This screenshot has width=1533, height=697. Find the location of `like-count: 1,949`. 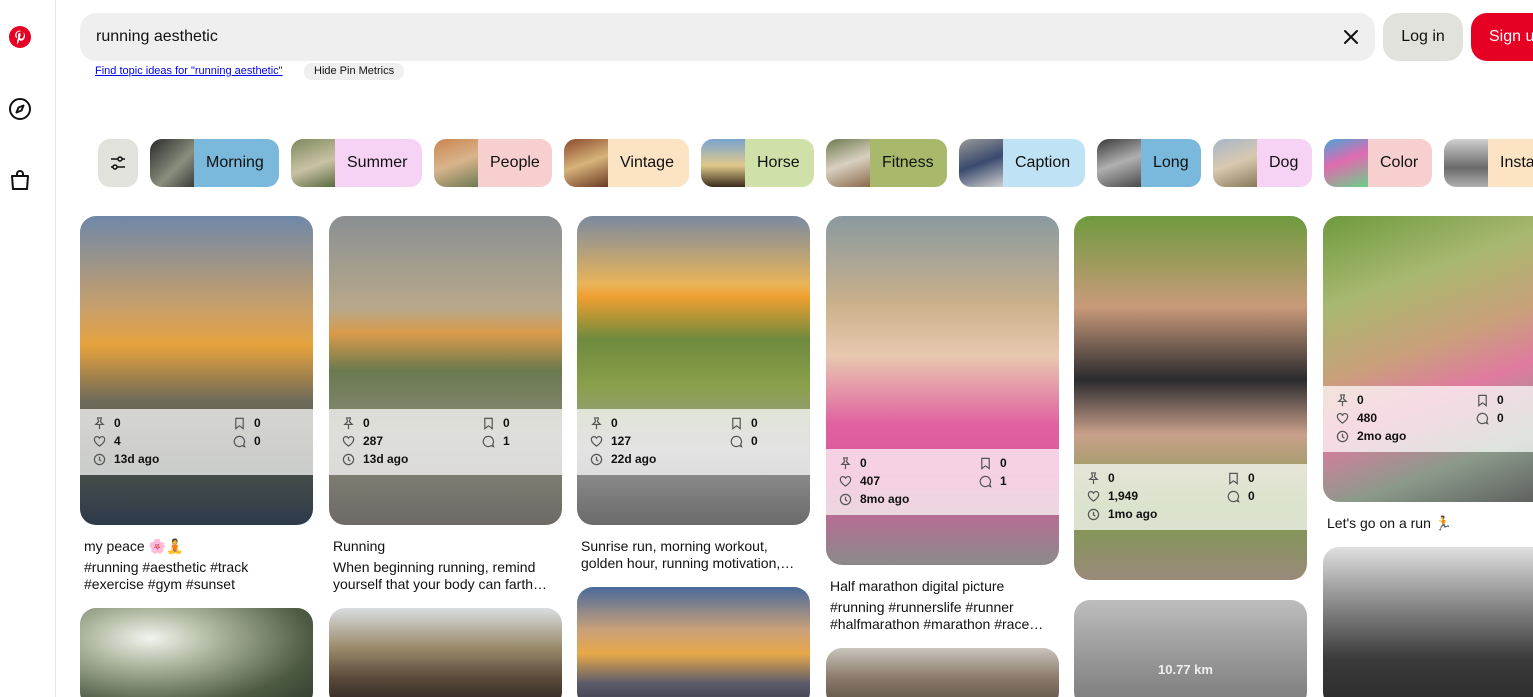

like-count: 1,949 is located at coordinates (1123, 496).